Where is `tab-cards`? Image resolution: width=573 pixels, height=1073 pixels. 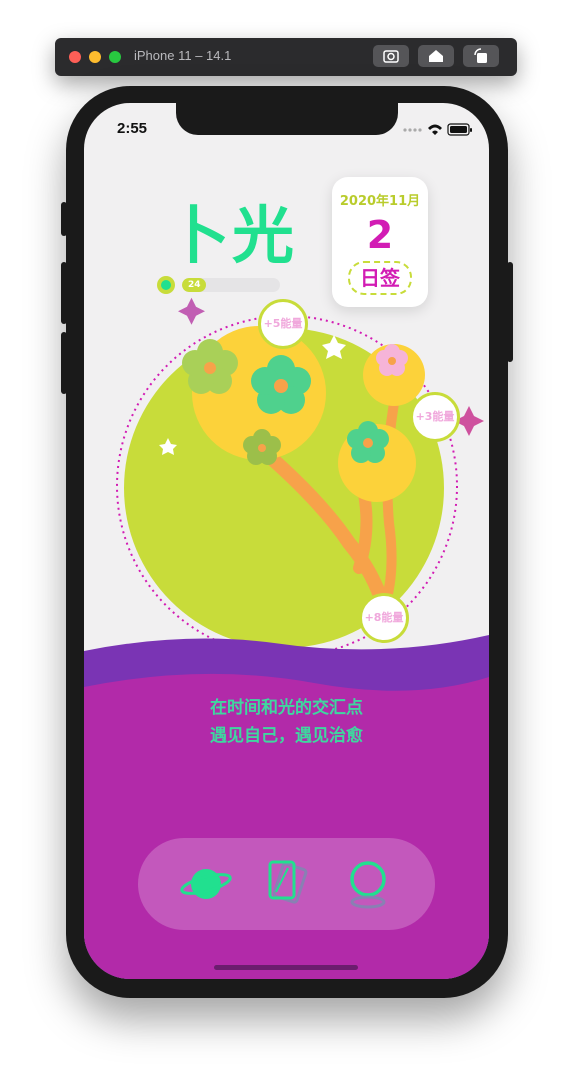 tab-cards is located at coordinates (286, 884).